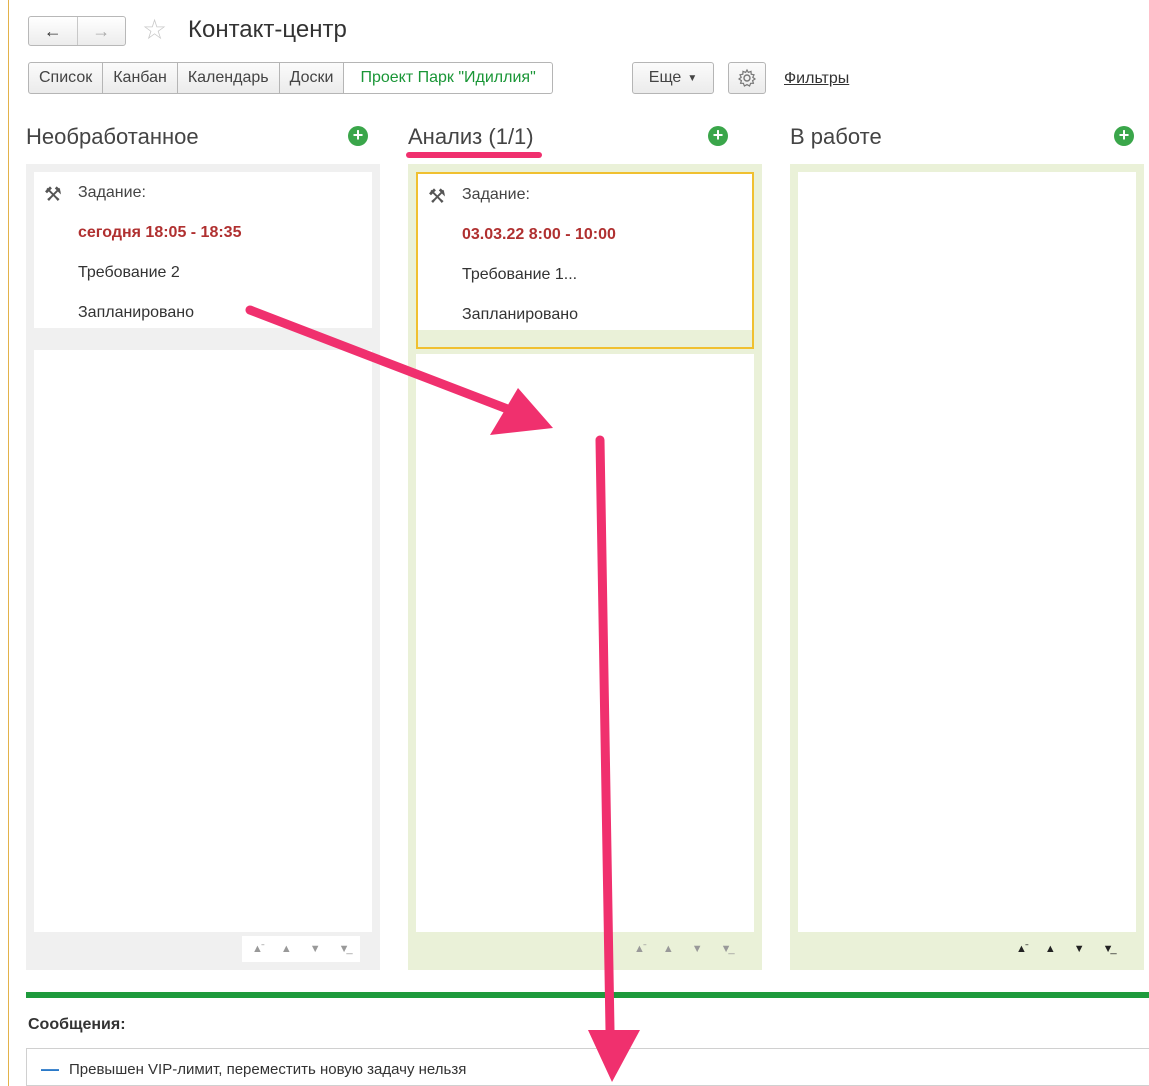  I want to click on settings-button, so click(747, 78).